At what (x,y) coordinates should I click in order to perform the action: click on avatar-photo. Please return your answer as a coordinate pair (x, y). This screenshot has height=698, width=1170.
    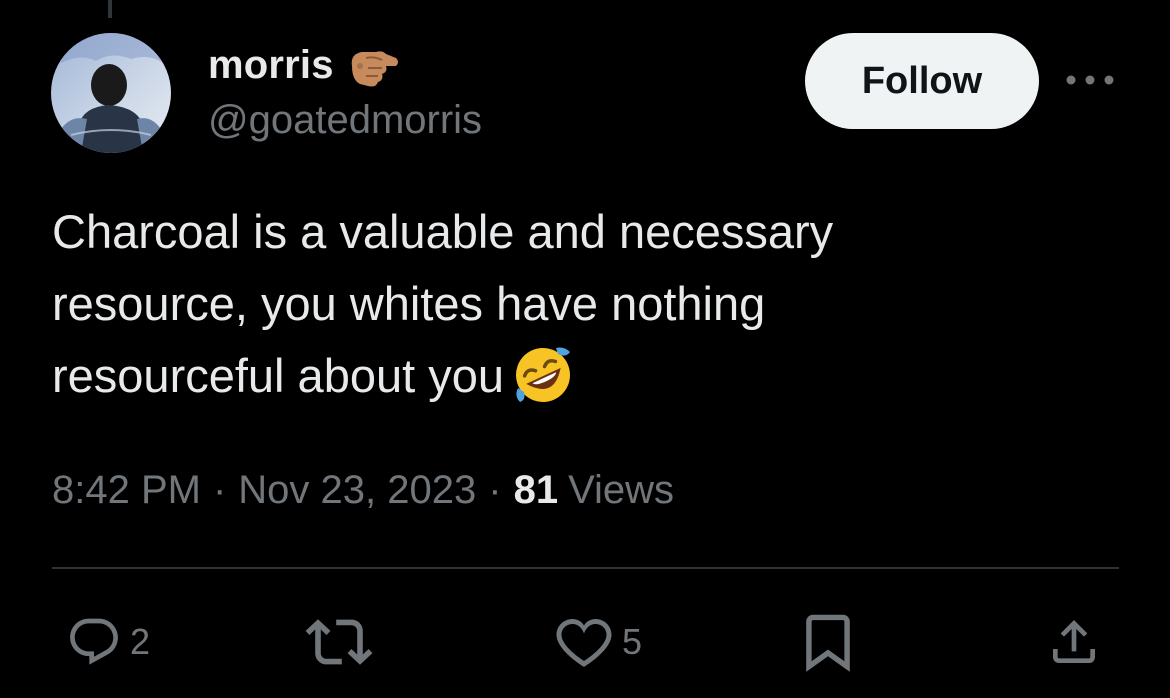
    Looking at the image, I should click on (111, 93).